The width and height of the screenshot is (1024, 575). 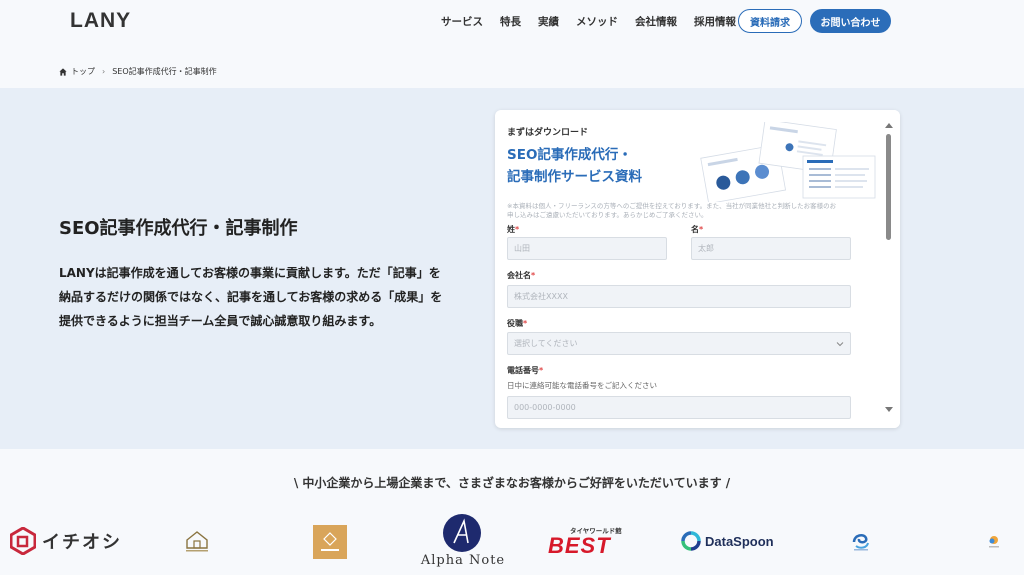 What do you see at coordinates (164, 71) in the screenshot?
I see `breadcrumb-current: SEO記事作成代行・記事制作` at bounding box center [164, 71].